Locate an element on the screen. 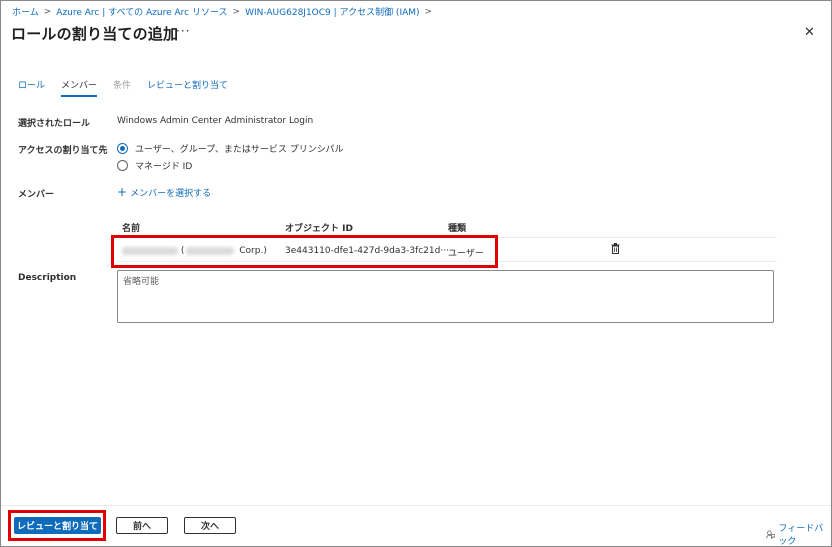 This screenshot has height=547, width=832. select-members-label: メンバーを選択する is located at coordinates (171, 193).